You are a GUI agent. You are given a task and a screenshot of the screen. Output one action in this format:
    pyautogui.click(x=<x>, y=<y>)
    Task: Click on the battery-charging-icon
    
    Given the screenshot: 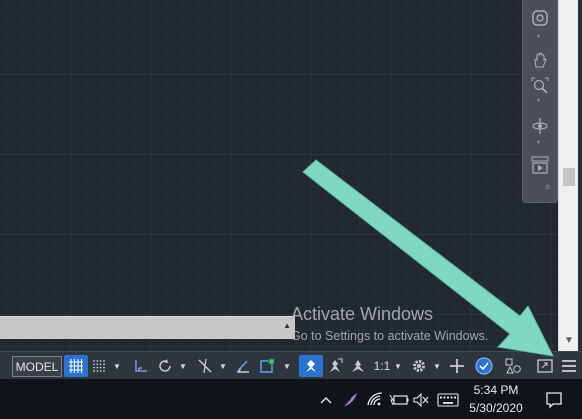 What is the action you would take?
    pyautogui.click(x=399, y=400)
    